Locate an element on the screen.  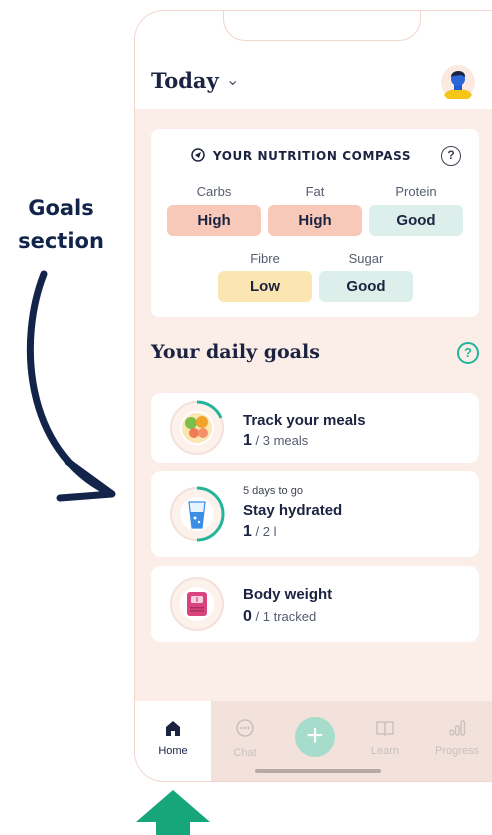
nav-label-progress: Progress is located at coordinates (457, 751).